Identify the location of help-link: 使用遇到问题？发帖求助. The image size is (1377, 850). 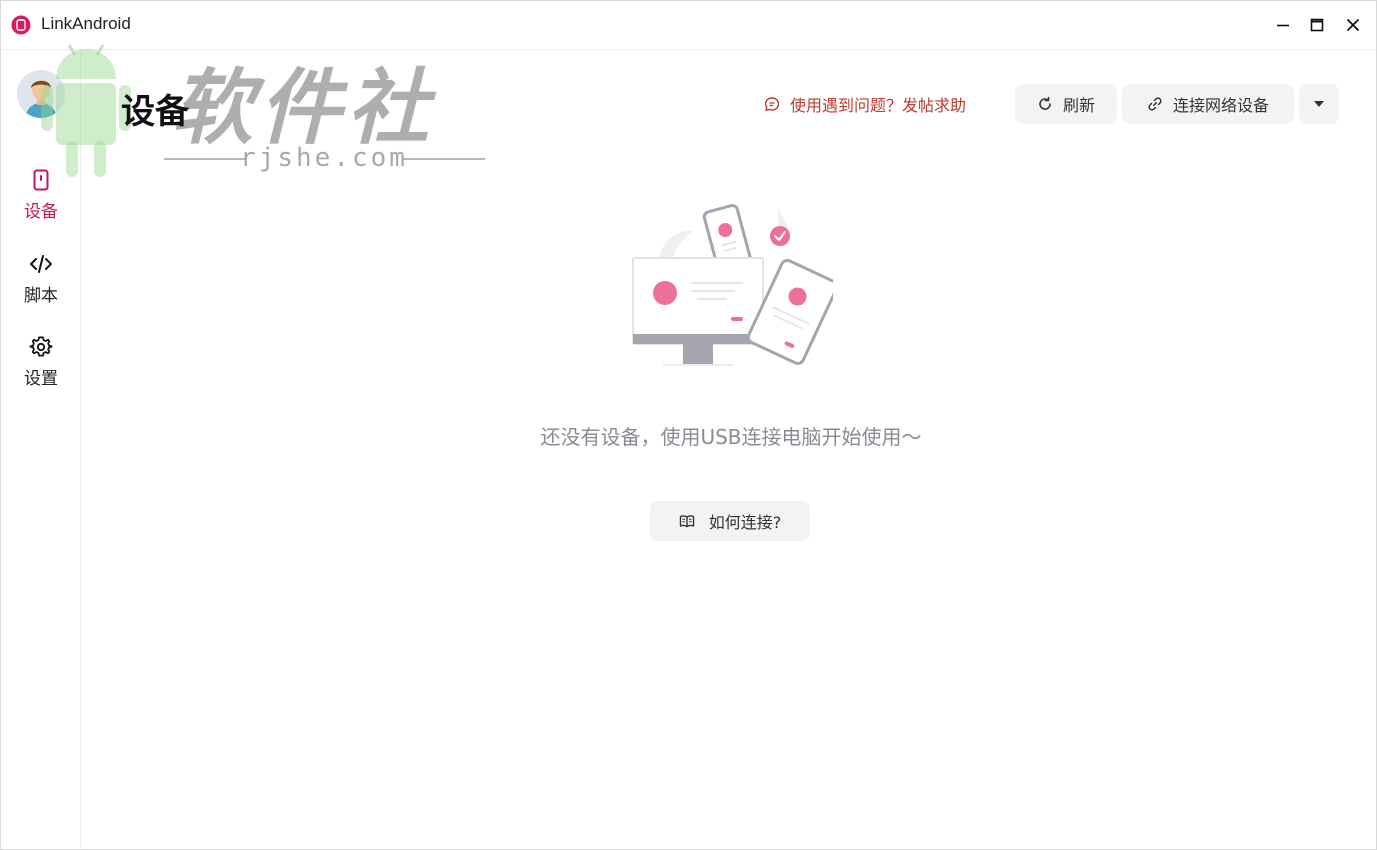
(865, 104).